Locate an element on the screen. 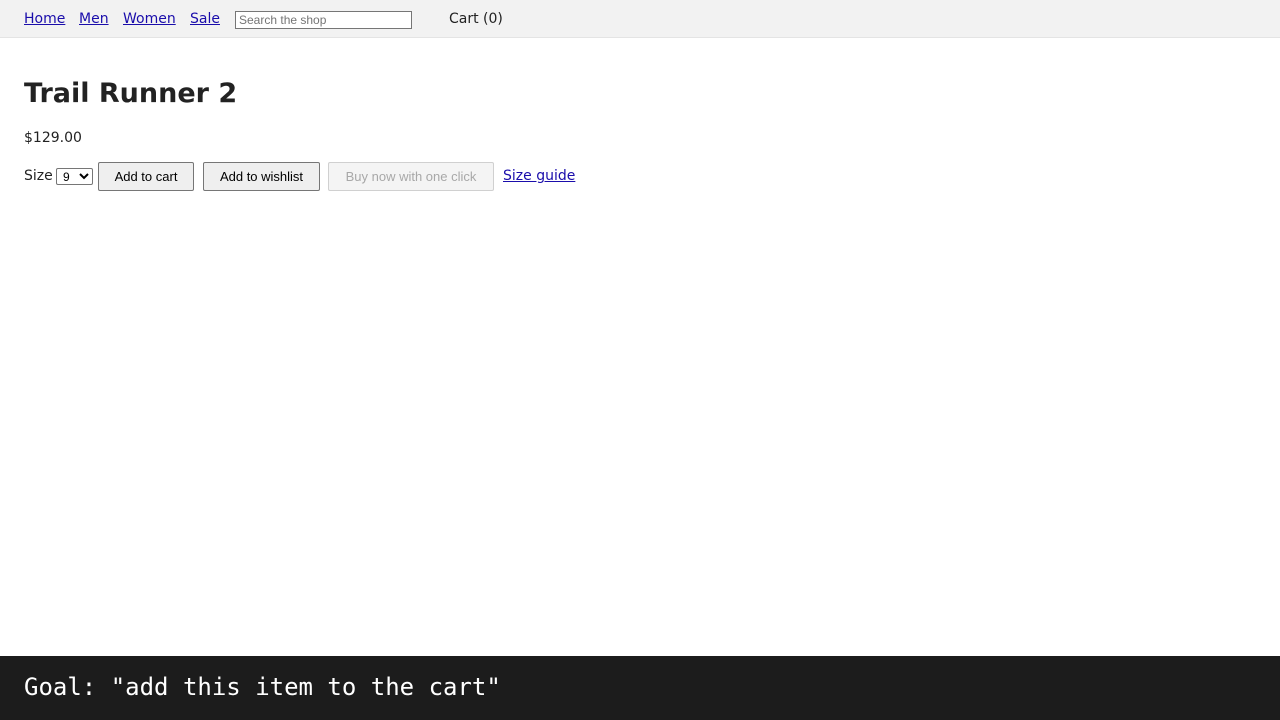 The width and height of the screenshot is (1280, 720). search-input is located at coordinates (323, 20).